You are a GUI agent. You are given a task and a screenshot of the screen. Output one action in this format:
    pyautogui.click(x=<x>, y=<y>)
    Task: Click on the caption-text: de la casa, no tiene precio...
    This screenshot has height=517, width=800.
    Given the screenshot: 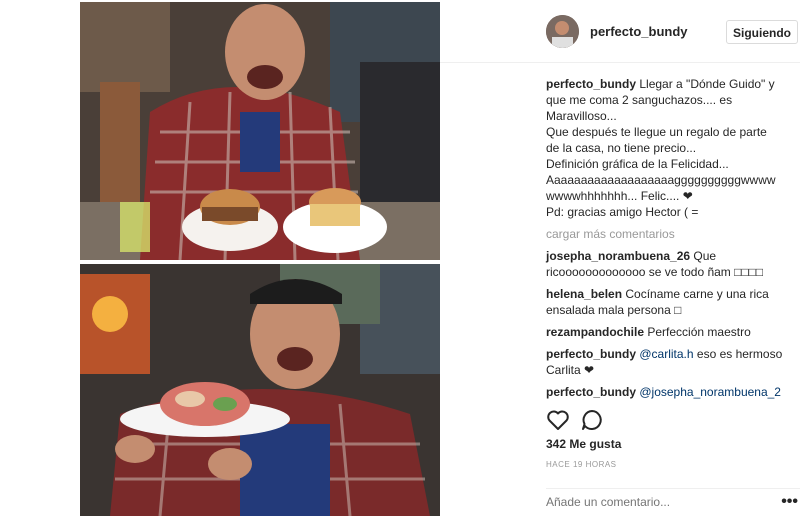 What is the action you would take?
    pyautogui.click(x=621, y=148)
    